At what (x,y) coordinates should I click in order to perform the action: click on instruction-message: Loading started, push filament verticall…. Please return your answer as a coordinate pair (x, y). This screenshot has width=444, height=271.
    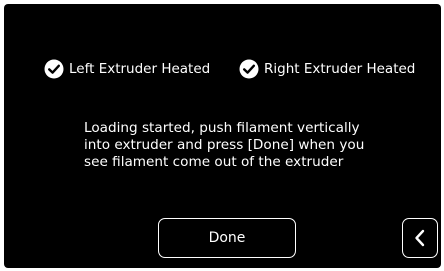
    Looking at the image, I should click on (224, 145).